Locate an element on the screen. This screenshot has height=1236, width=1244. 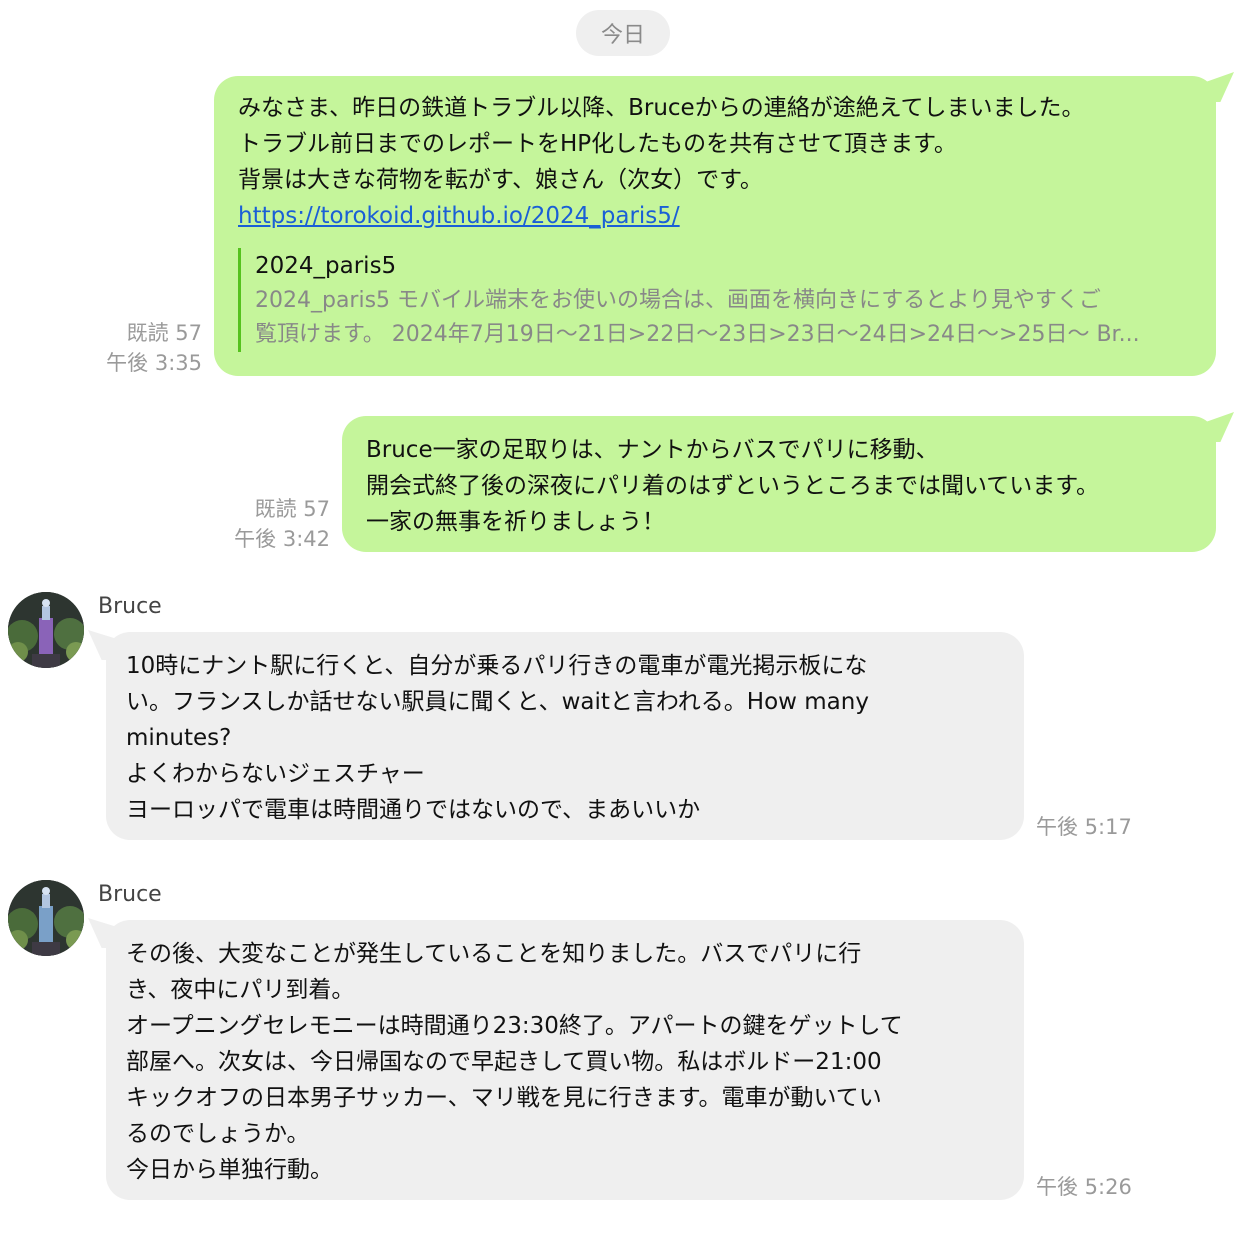
message-time: 午後 3:42 is located at coordinates (282, 539).